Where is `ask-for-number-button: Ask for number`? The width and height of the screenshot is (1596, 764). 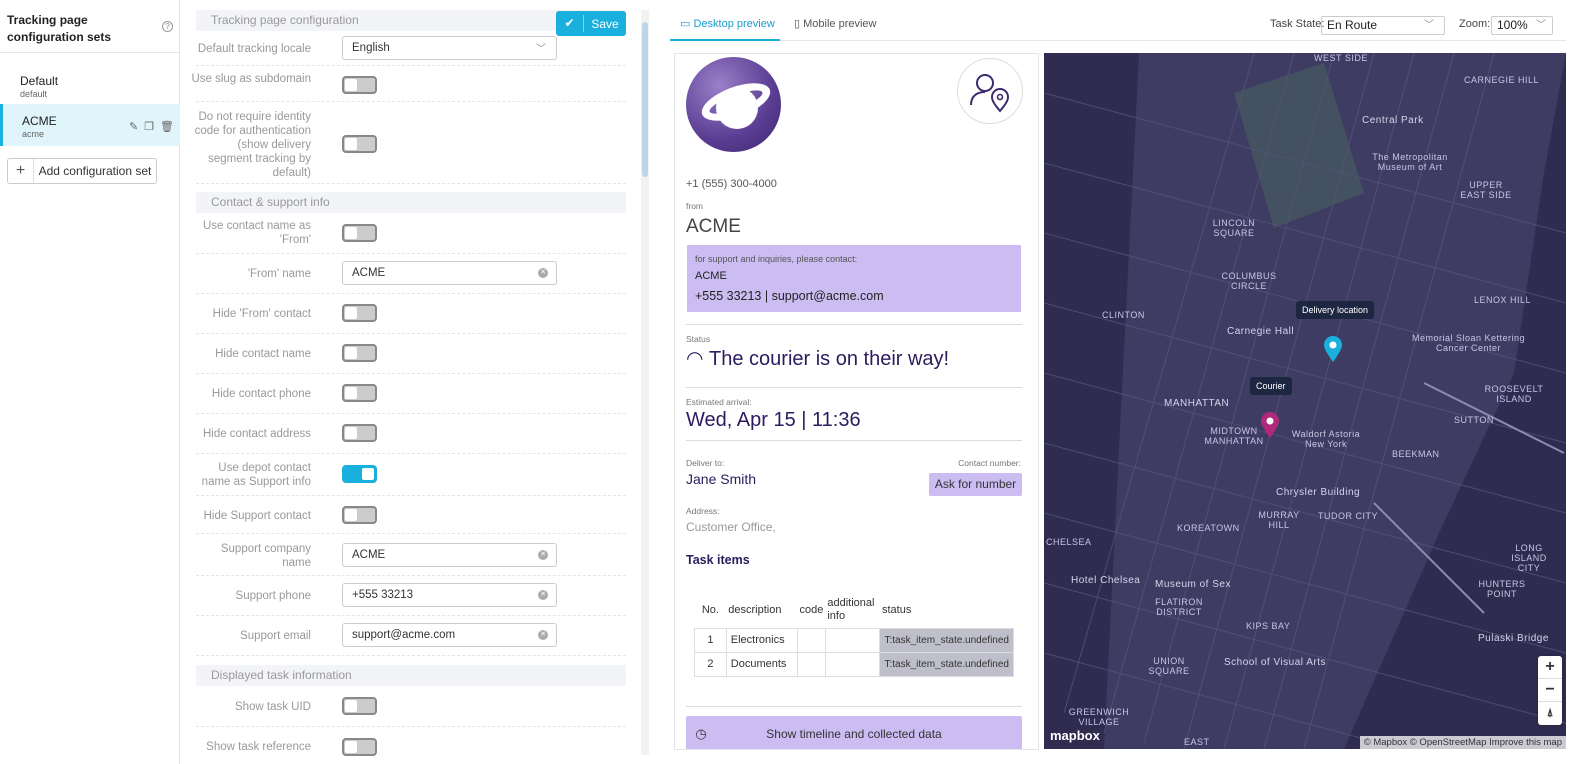
ask-for-number-button: Ask for number is located at coordinates (975, 484).